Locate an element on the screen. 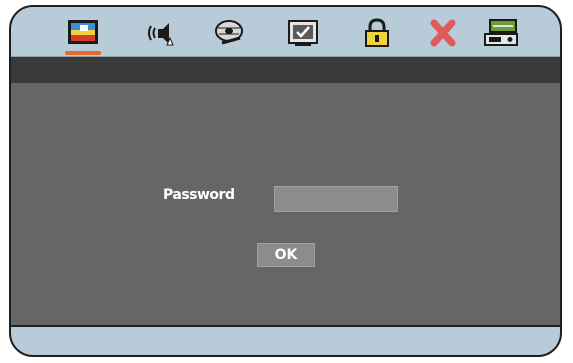 This screenshot has width=573, height=363. settings-icon is located at coordinates (501, 32).